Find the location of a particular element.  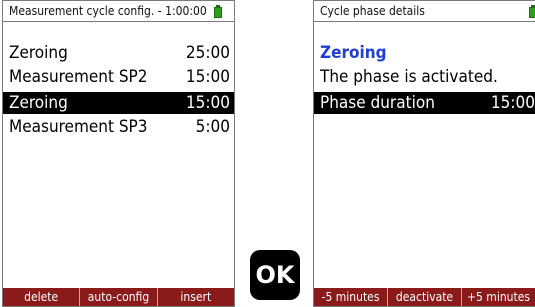

phase-heading: Zeroing is located at coordinates (353, 53).